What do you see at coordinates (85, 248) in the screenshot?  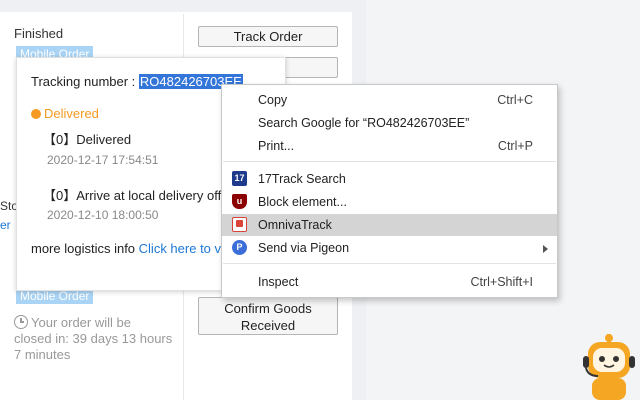 I see `more-logistics-label: more logistics info` at bounding box center [85, 248].